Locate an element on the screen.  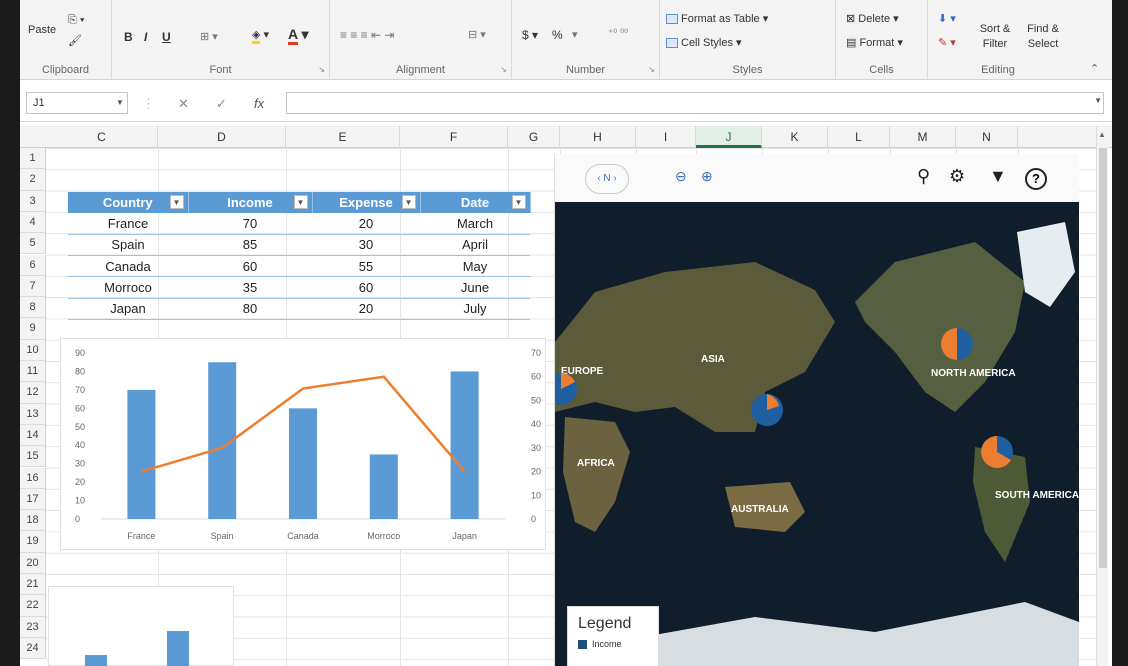
vertical-scrollbar: ▲ is located at coordinates (1102, 396).